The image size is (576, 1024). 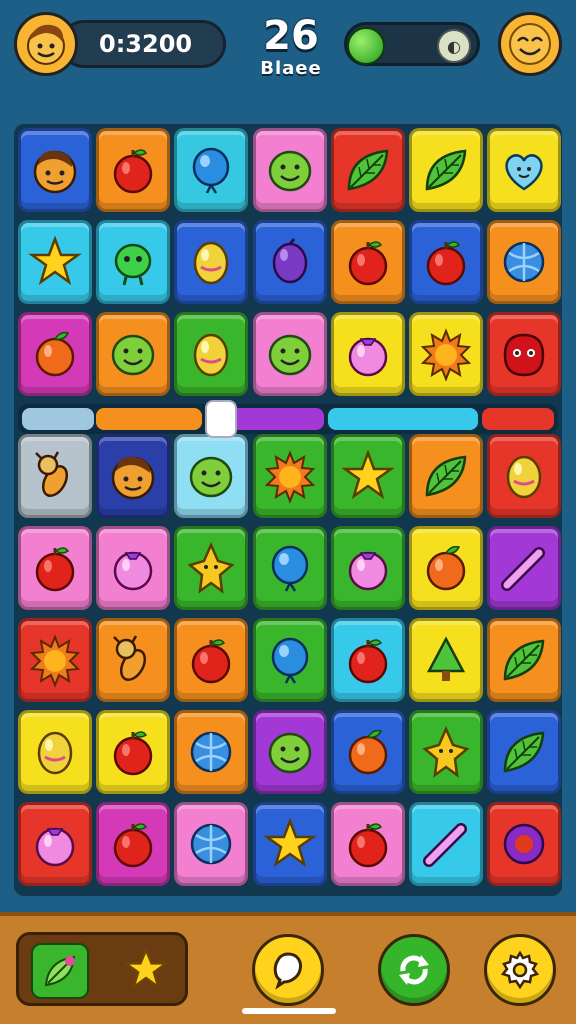 What do you see at coordinates (146, 969) in the screenshot?
I see `star-booster-icon` at bounding box center [146, 969].